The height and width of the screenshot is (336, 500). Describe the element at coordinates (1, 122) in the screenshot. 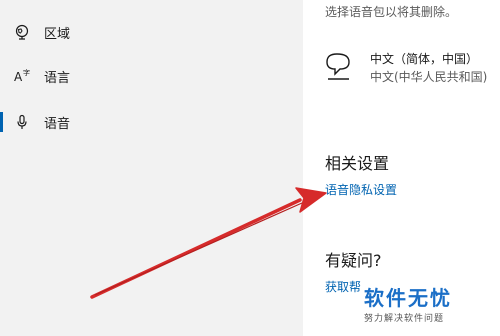

I see `selection-indicator` at that location.